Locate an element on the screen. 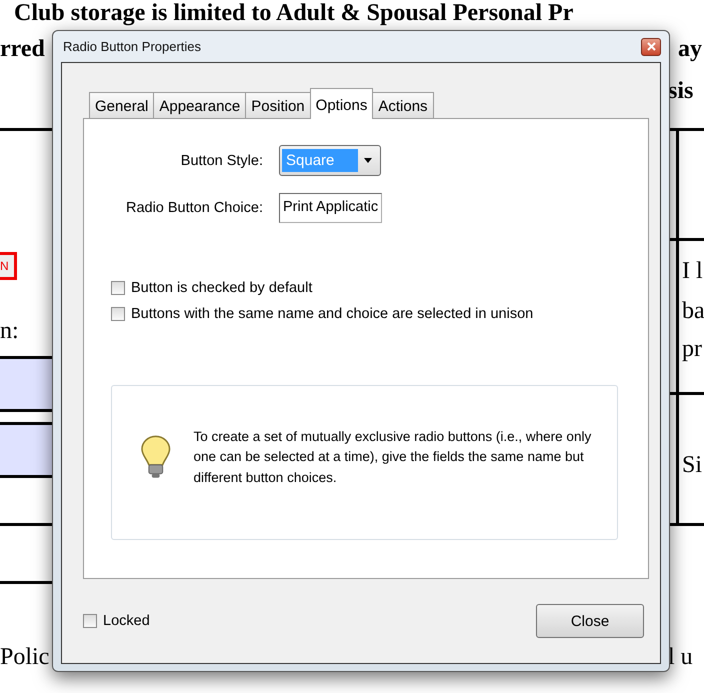  document-text: pr is located at coordinates (692, 349).